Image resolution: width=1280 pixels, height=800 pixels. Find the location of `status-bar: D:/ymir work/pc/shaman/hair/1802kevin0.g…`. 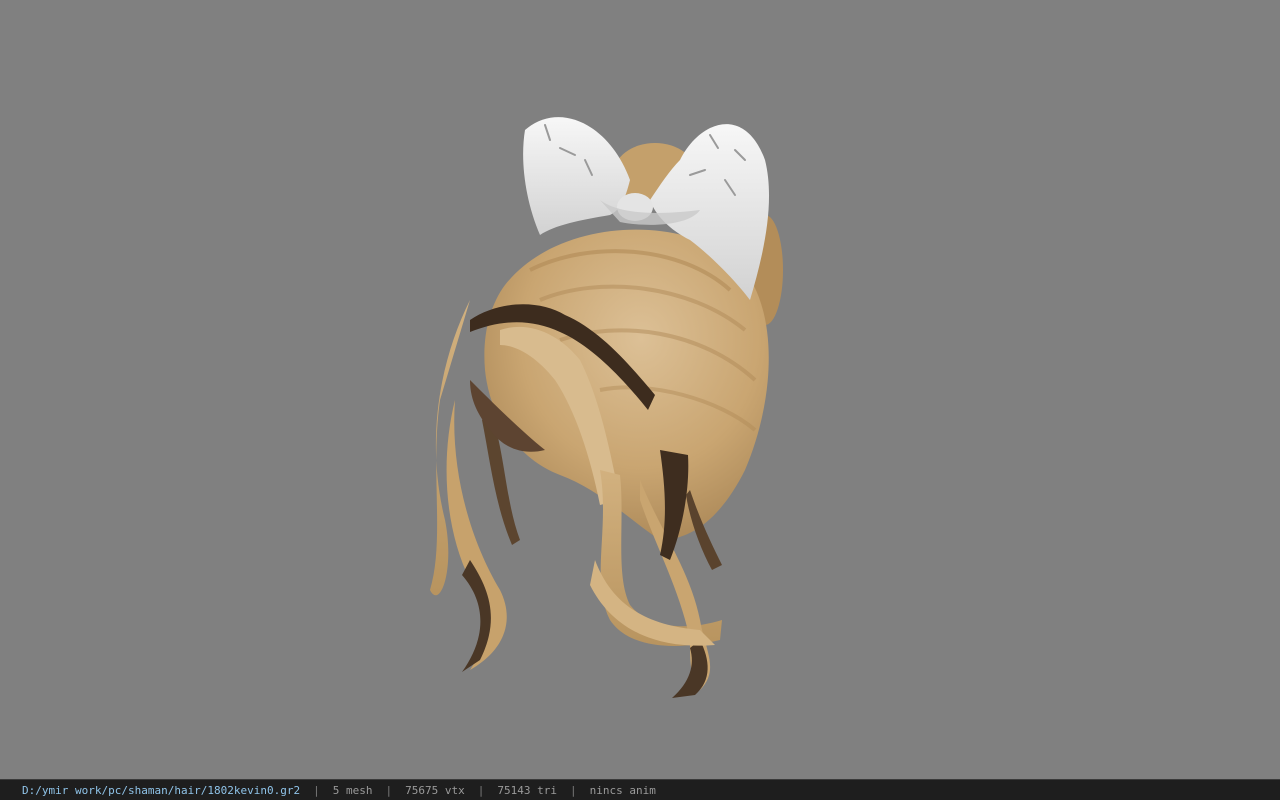

status-bar: D:/ymir work/pc/shaman/hair/1802kevin0.g… is located at coordinates (640, 789).